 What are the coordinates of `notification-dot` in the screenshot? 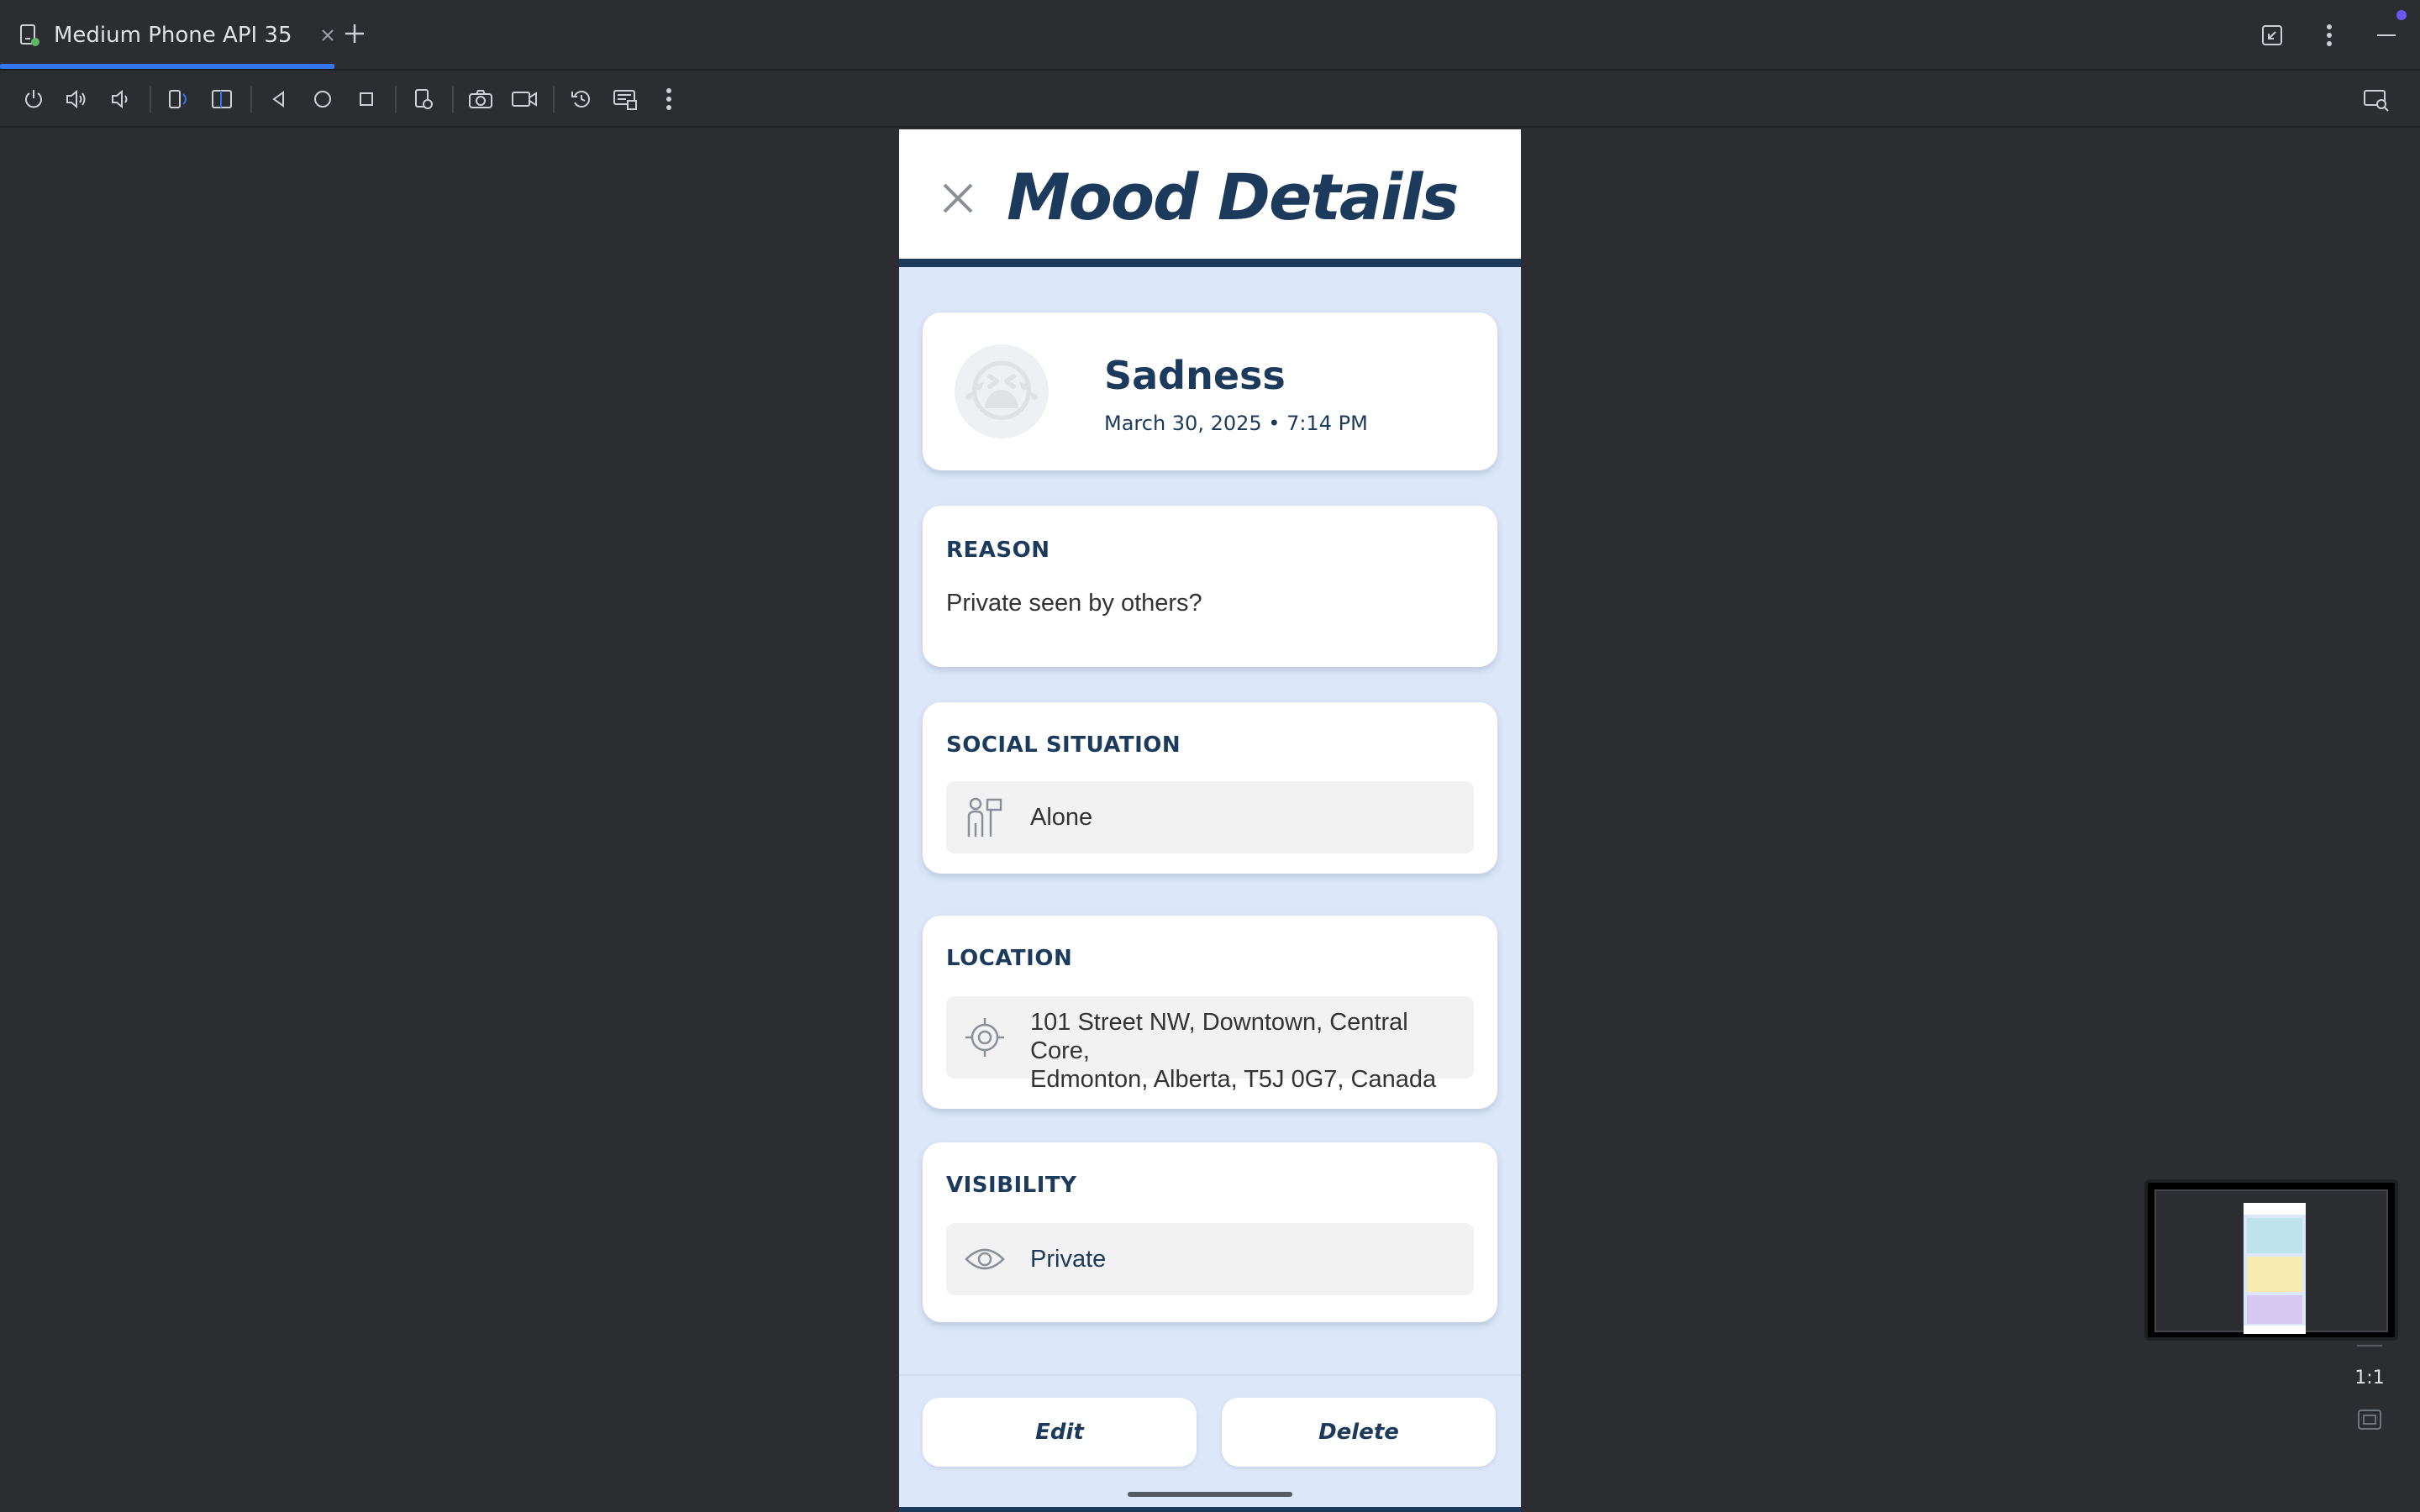 It's located at (2401, 15).